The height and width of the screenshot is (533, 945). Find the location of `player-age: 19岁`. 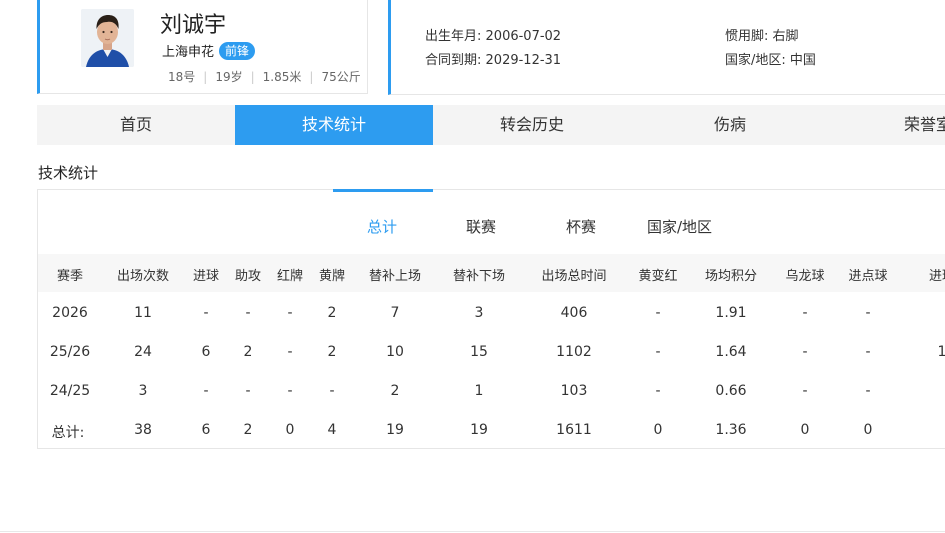

player-age: 19岁 is located at coordinates (229, 77).